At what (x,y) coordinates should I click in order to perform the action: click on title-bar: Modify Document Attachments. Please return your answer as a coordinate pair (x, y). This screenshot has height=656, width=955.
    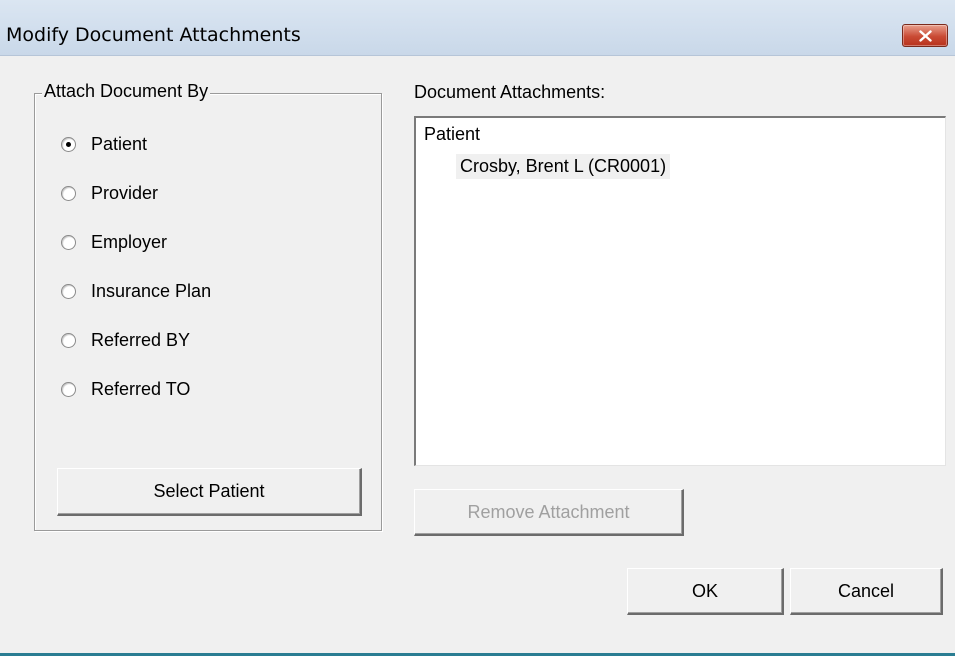
    Looking at the image, I should click on (477, 28).